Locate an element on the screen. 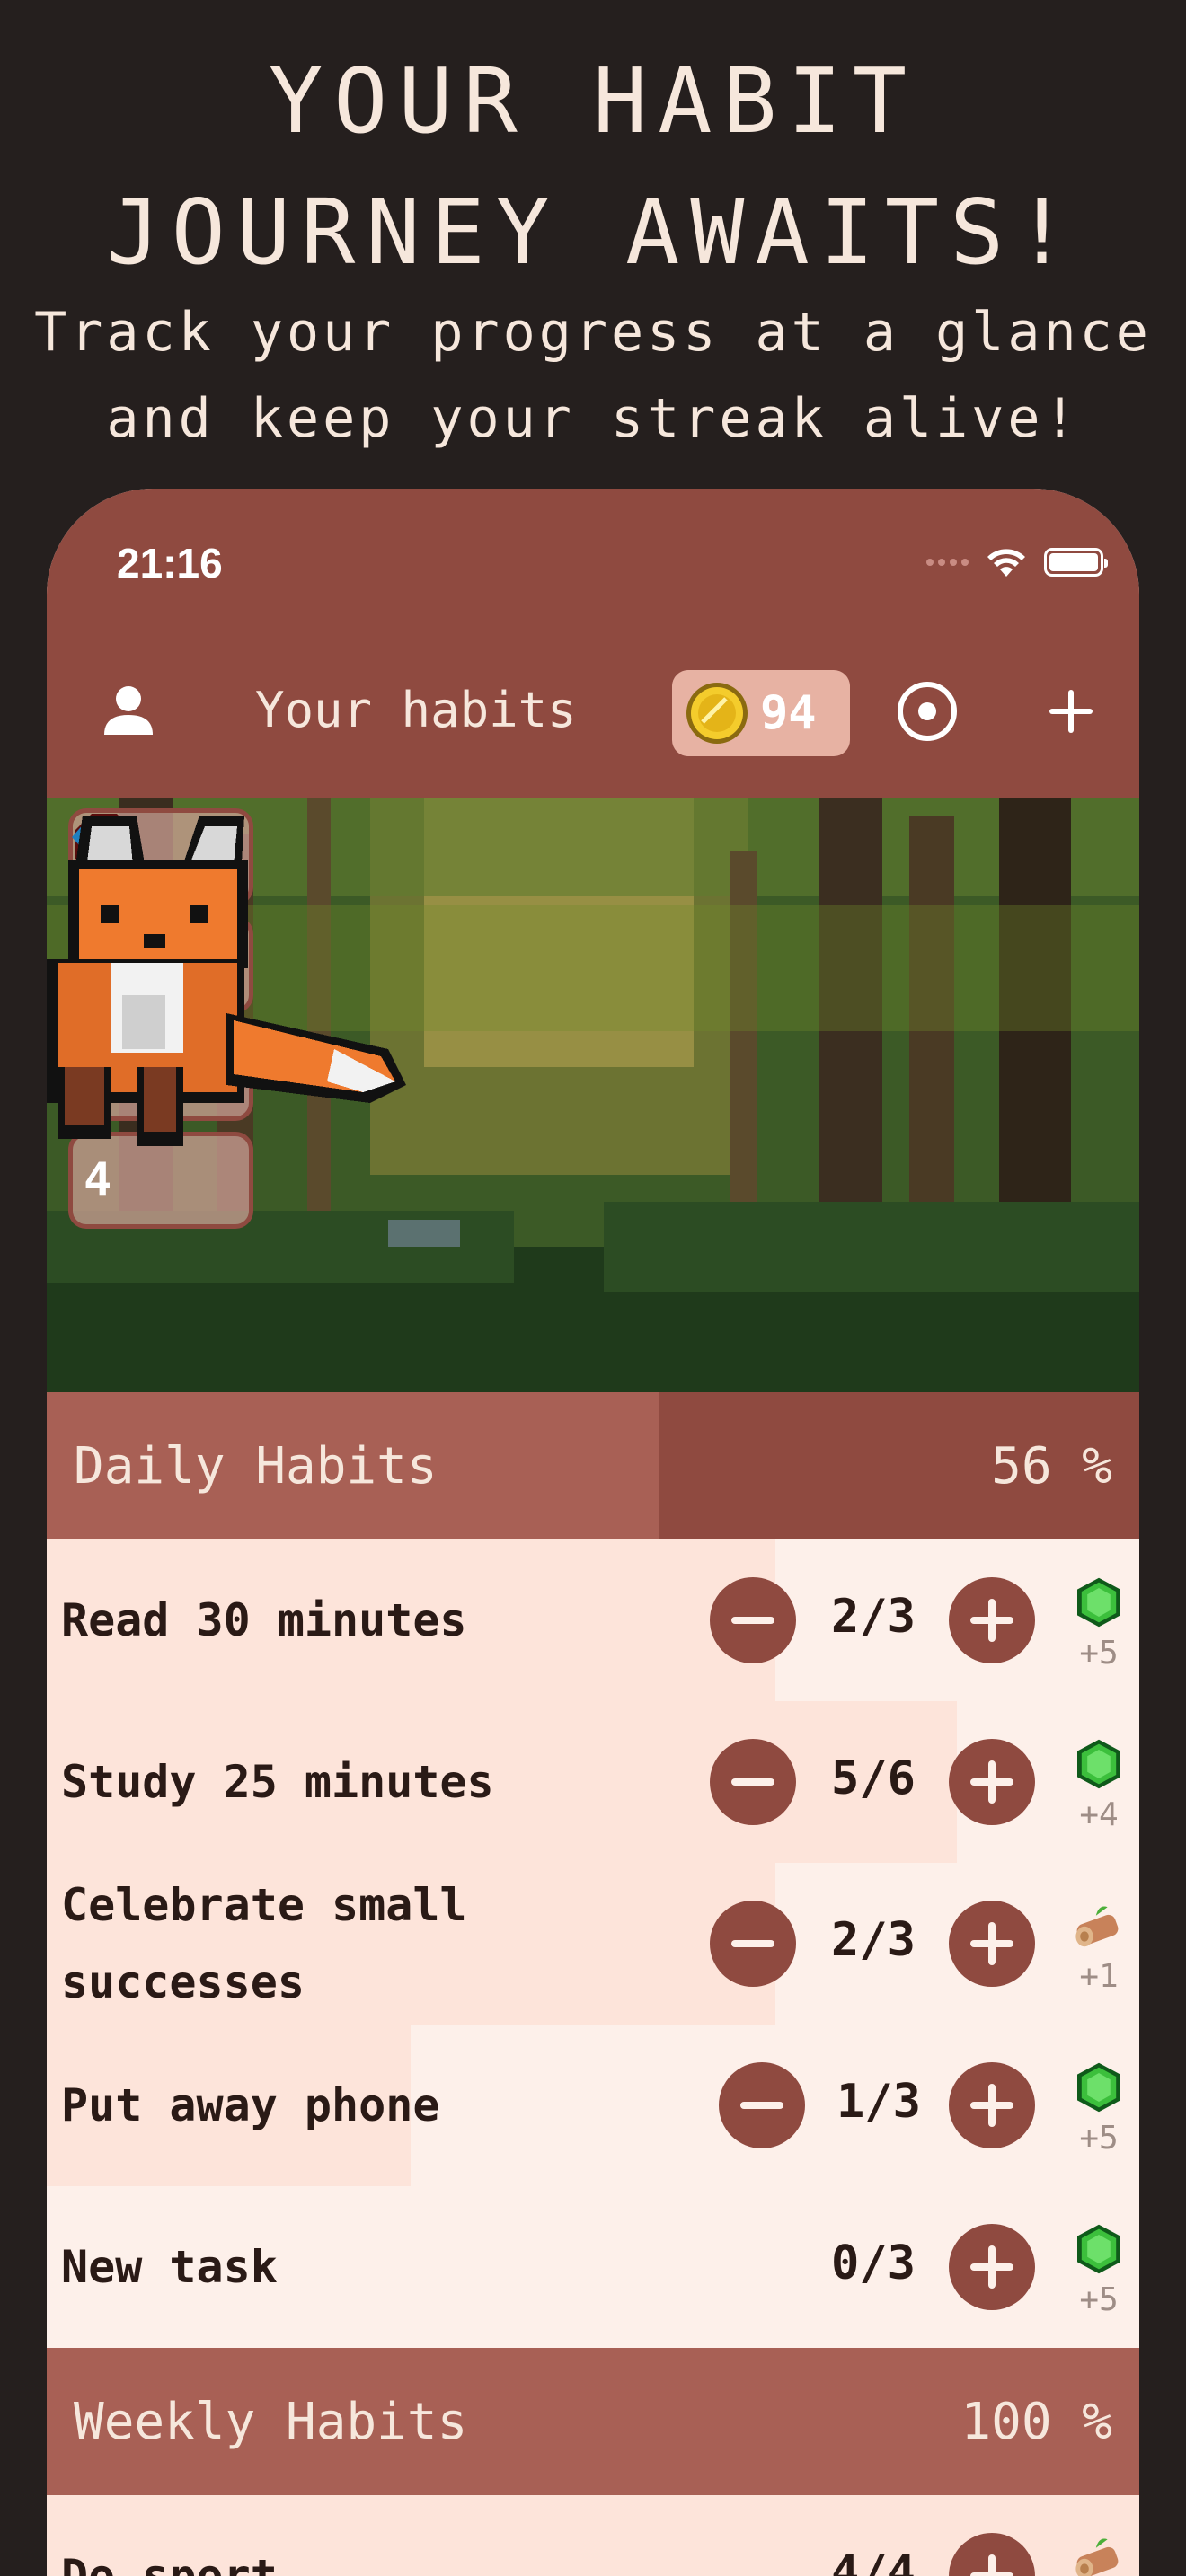  reward-amount: +4 is located at coordinates (1099, 1814).